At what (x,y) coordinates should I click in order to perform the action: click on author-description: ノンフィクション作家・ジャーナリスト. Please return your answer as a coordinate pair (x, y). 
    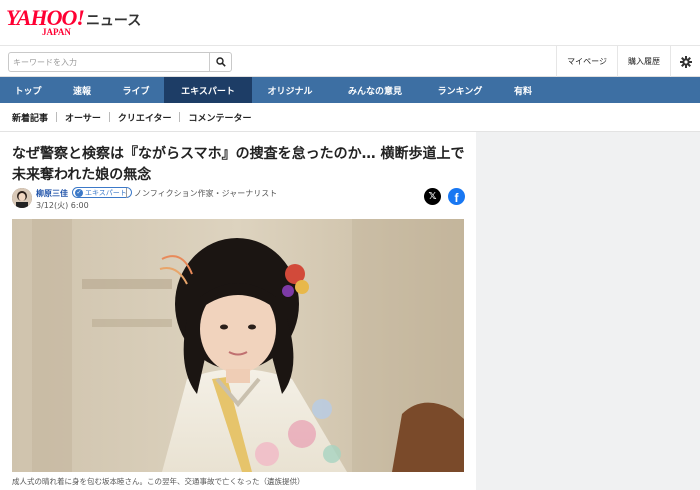
    Looking at the image, I should click on (206, 193).